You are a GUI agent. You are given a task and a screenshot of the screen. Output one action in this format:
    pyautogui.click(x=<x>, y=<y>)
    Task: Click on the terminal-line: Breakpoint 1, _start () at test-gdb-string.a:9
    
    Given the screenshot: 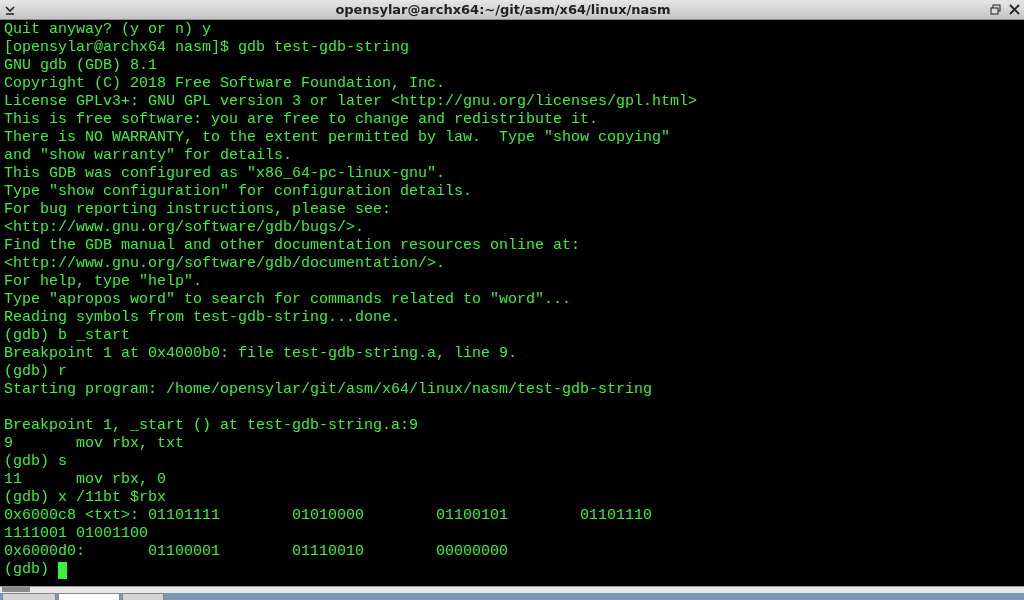 What is the action you would take?
    pyautogui.click(x=211, y=426)
    